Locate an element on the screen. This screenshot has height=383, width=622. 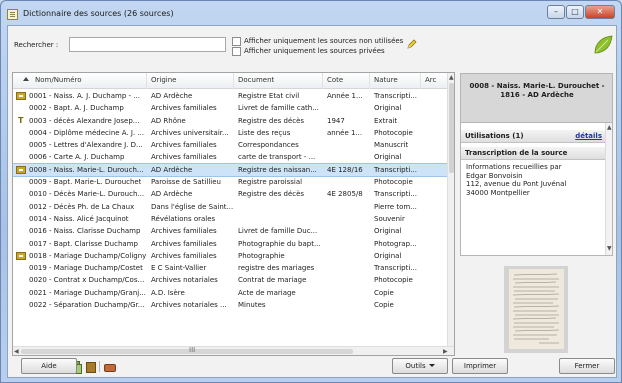
minimize-button: – is located at coordinates (556, 12).